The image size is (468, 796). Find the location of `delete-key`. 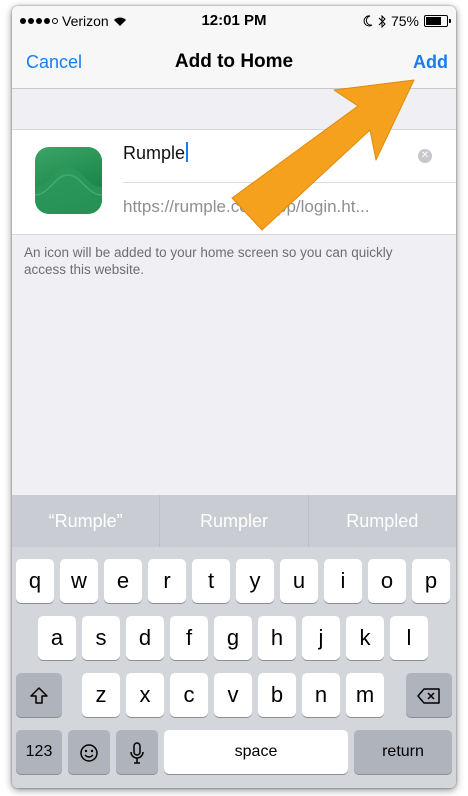

delete-key is located at coordinates (429, 695).